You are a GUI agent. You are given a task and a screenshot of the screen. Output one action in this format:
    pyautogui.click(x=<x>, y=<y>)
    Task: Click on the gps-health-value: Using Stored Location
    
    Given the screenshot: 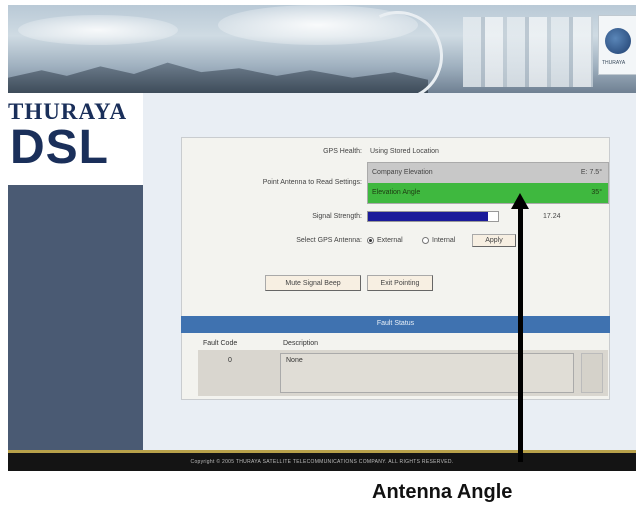 What is the action you would take?
    pyautogui.click(x=404, y=151)
    